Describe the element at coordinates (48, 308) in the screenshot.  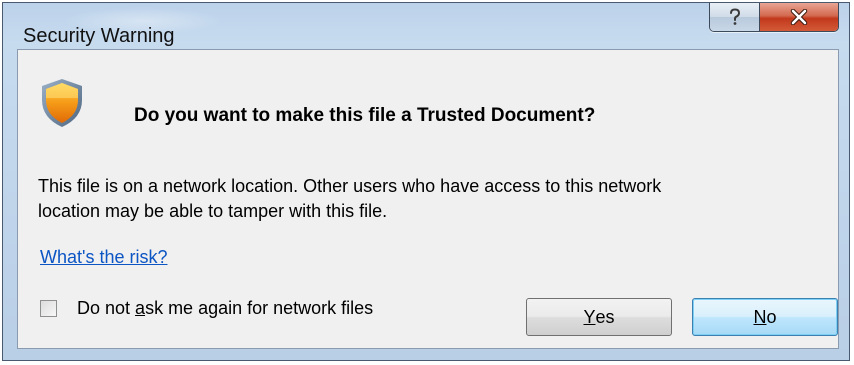
I see `dont-ask-again-checkbox` at that location.